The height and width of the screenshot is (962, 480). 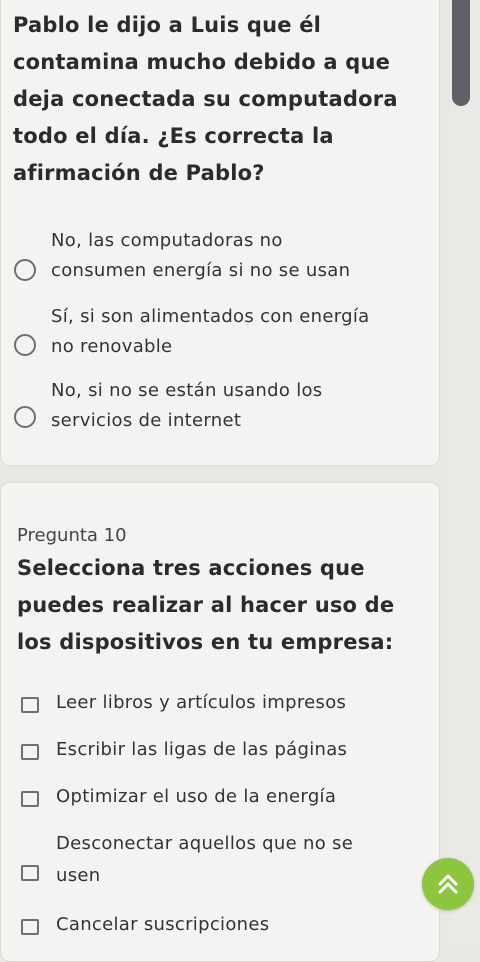 I want to click on option-label: no renovable, so click(x=112, y=346).